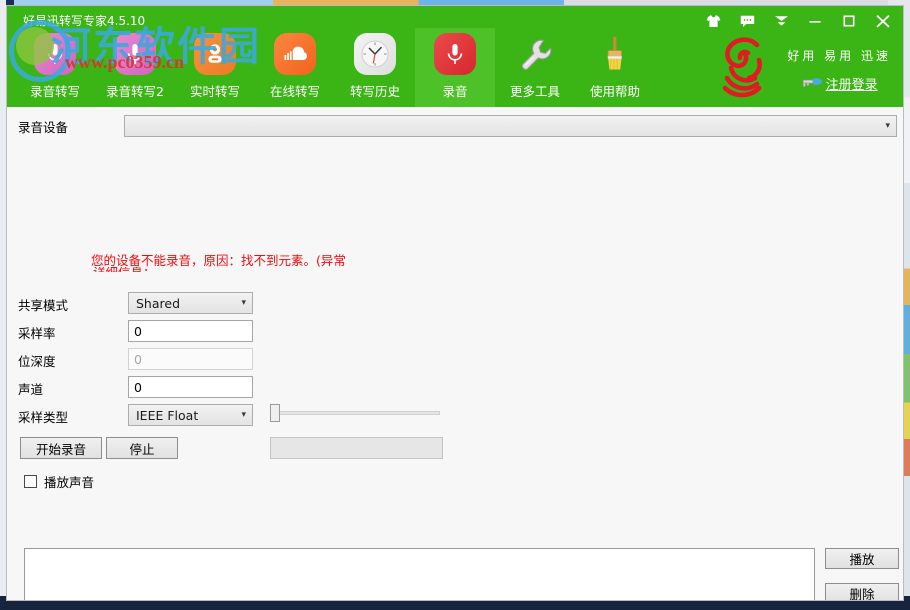  I want to click on bit-depth-input: 0, so click(190, 359).